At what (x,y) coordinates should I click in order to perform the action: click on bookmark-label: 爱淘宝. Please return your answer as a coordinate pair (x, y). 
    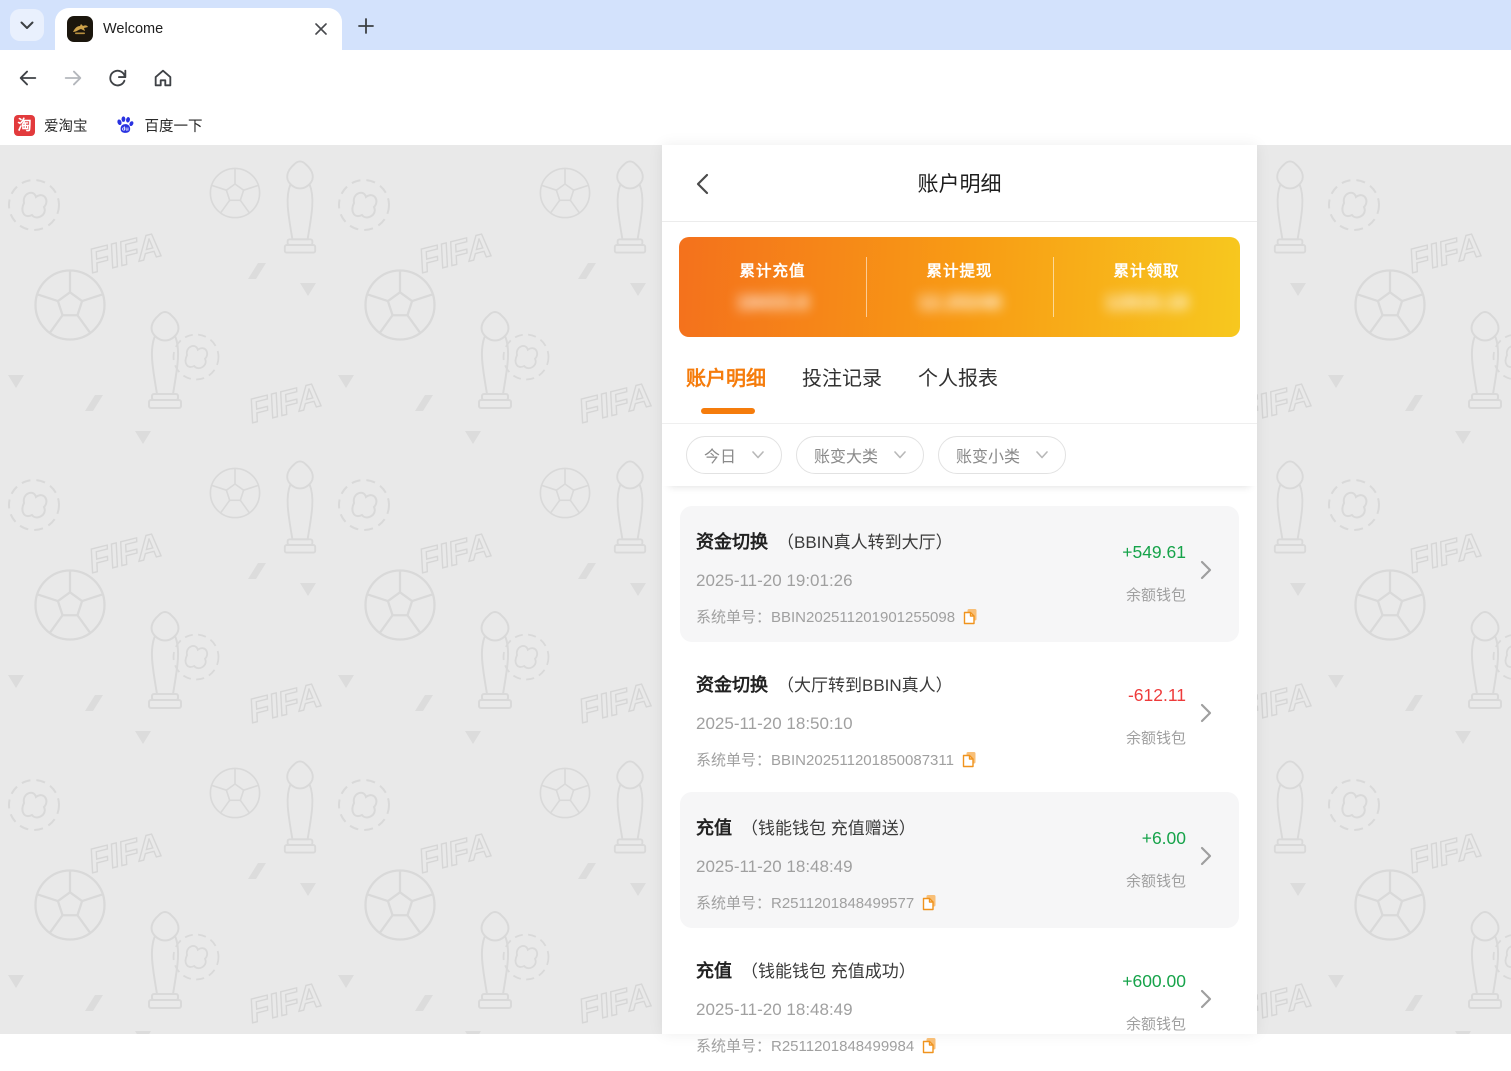
    Looking at the image, I should click on (66, 126).